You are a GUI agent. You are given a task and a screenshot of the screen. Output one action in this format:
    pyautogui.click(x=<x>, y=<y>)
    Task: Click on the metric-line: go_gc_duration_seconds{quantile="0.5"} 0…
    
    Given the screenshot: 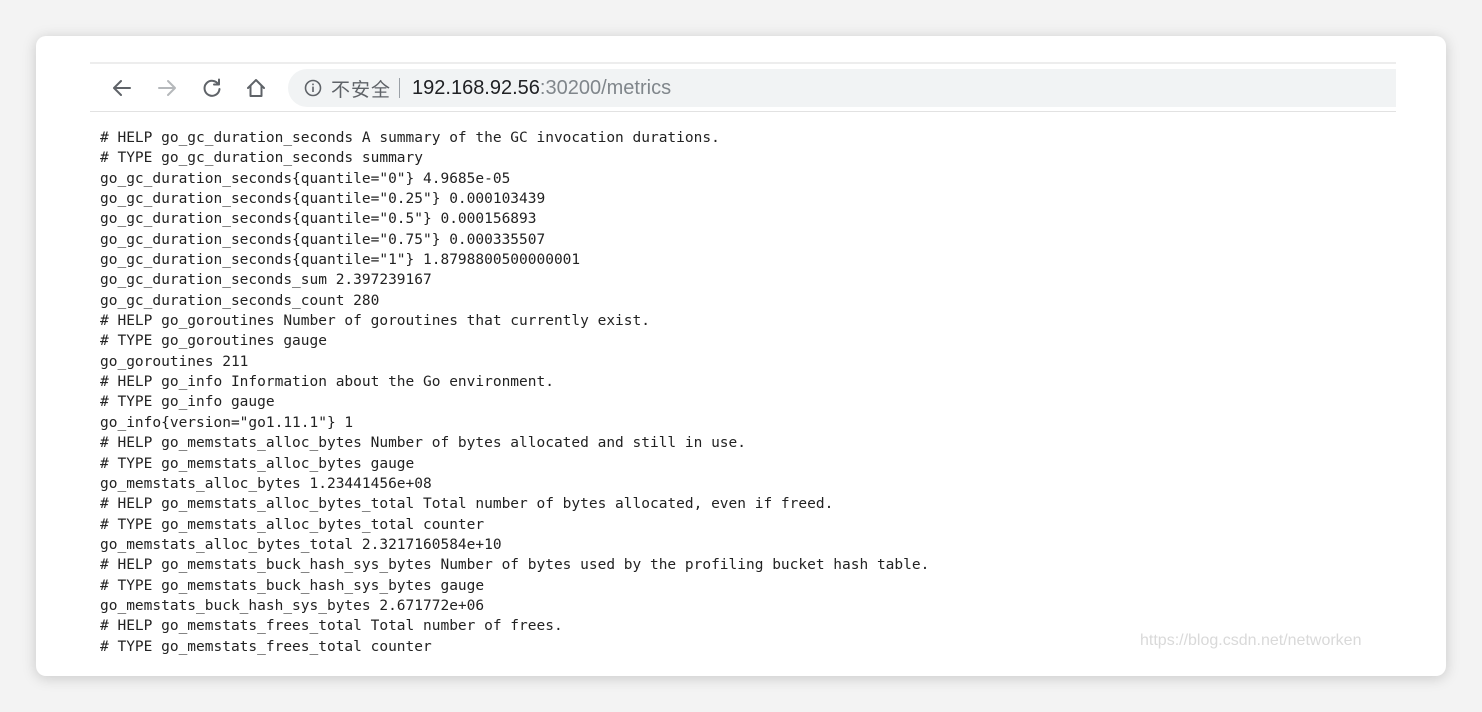 What is the action you would take?
    pyautogui.click(x=318, y=219)
    